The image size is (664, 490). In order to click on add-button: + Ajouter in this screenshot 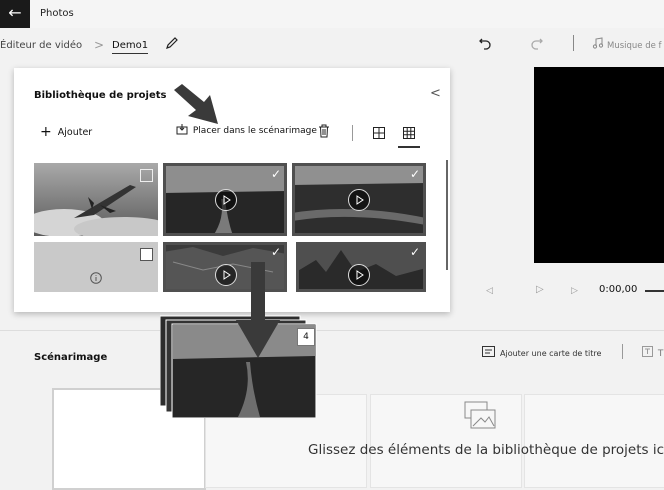, I will do `click(66, 132)`.